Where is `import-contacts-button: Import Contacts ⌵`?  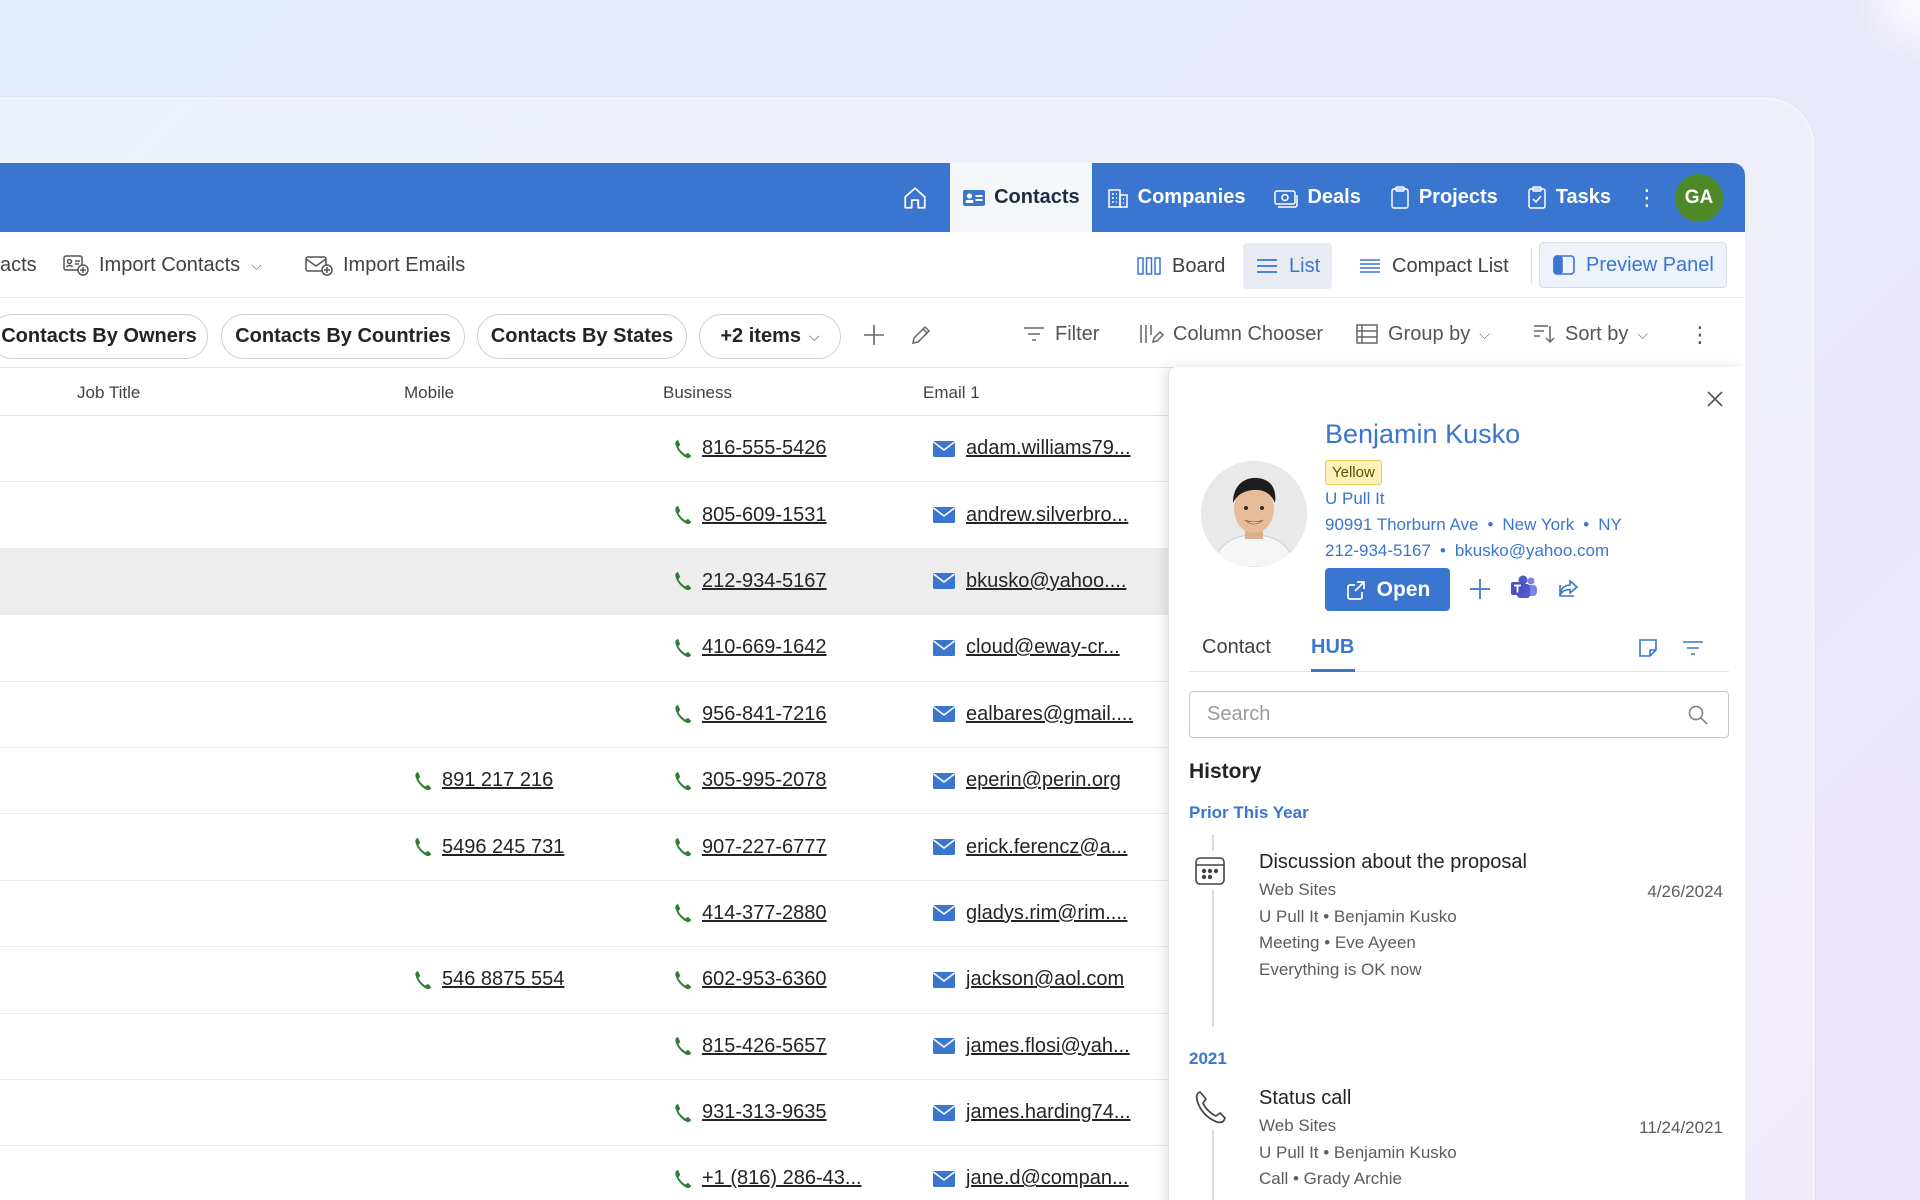
import-contacts-button: Import Contacts ⌵ is located at coordinates (162, 265).